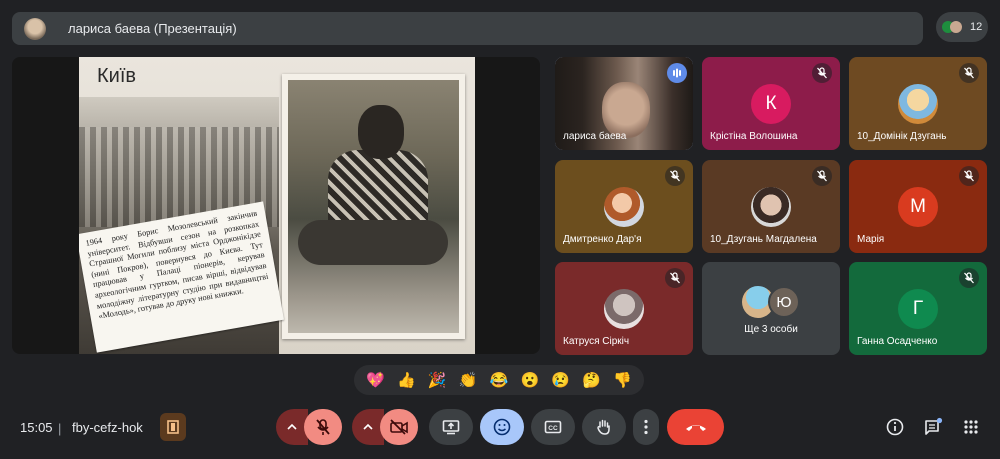  Describe the element at coordinates (467, 28) in the screenshot. I see `presentation-banner: лариса баева (Презентація)` at that location.